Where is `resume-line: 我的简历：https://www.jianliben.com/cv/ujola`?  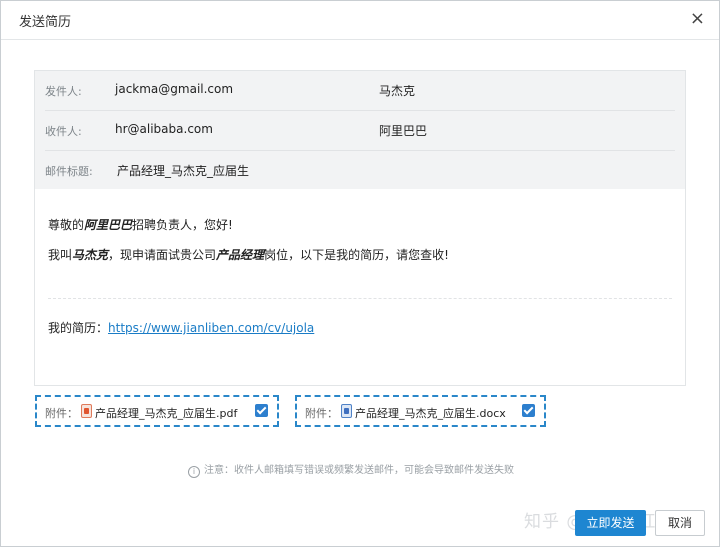 resume-line: 我的简历：https://www.jianliben.com/cv/ujola is located at coordinates (181, 327).